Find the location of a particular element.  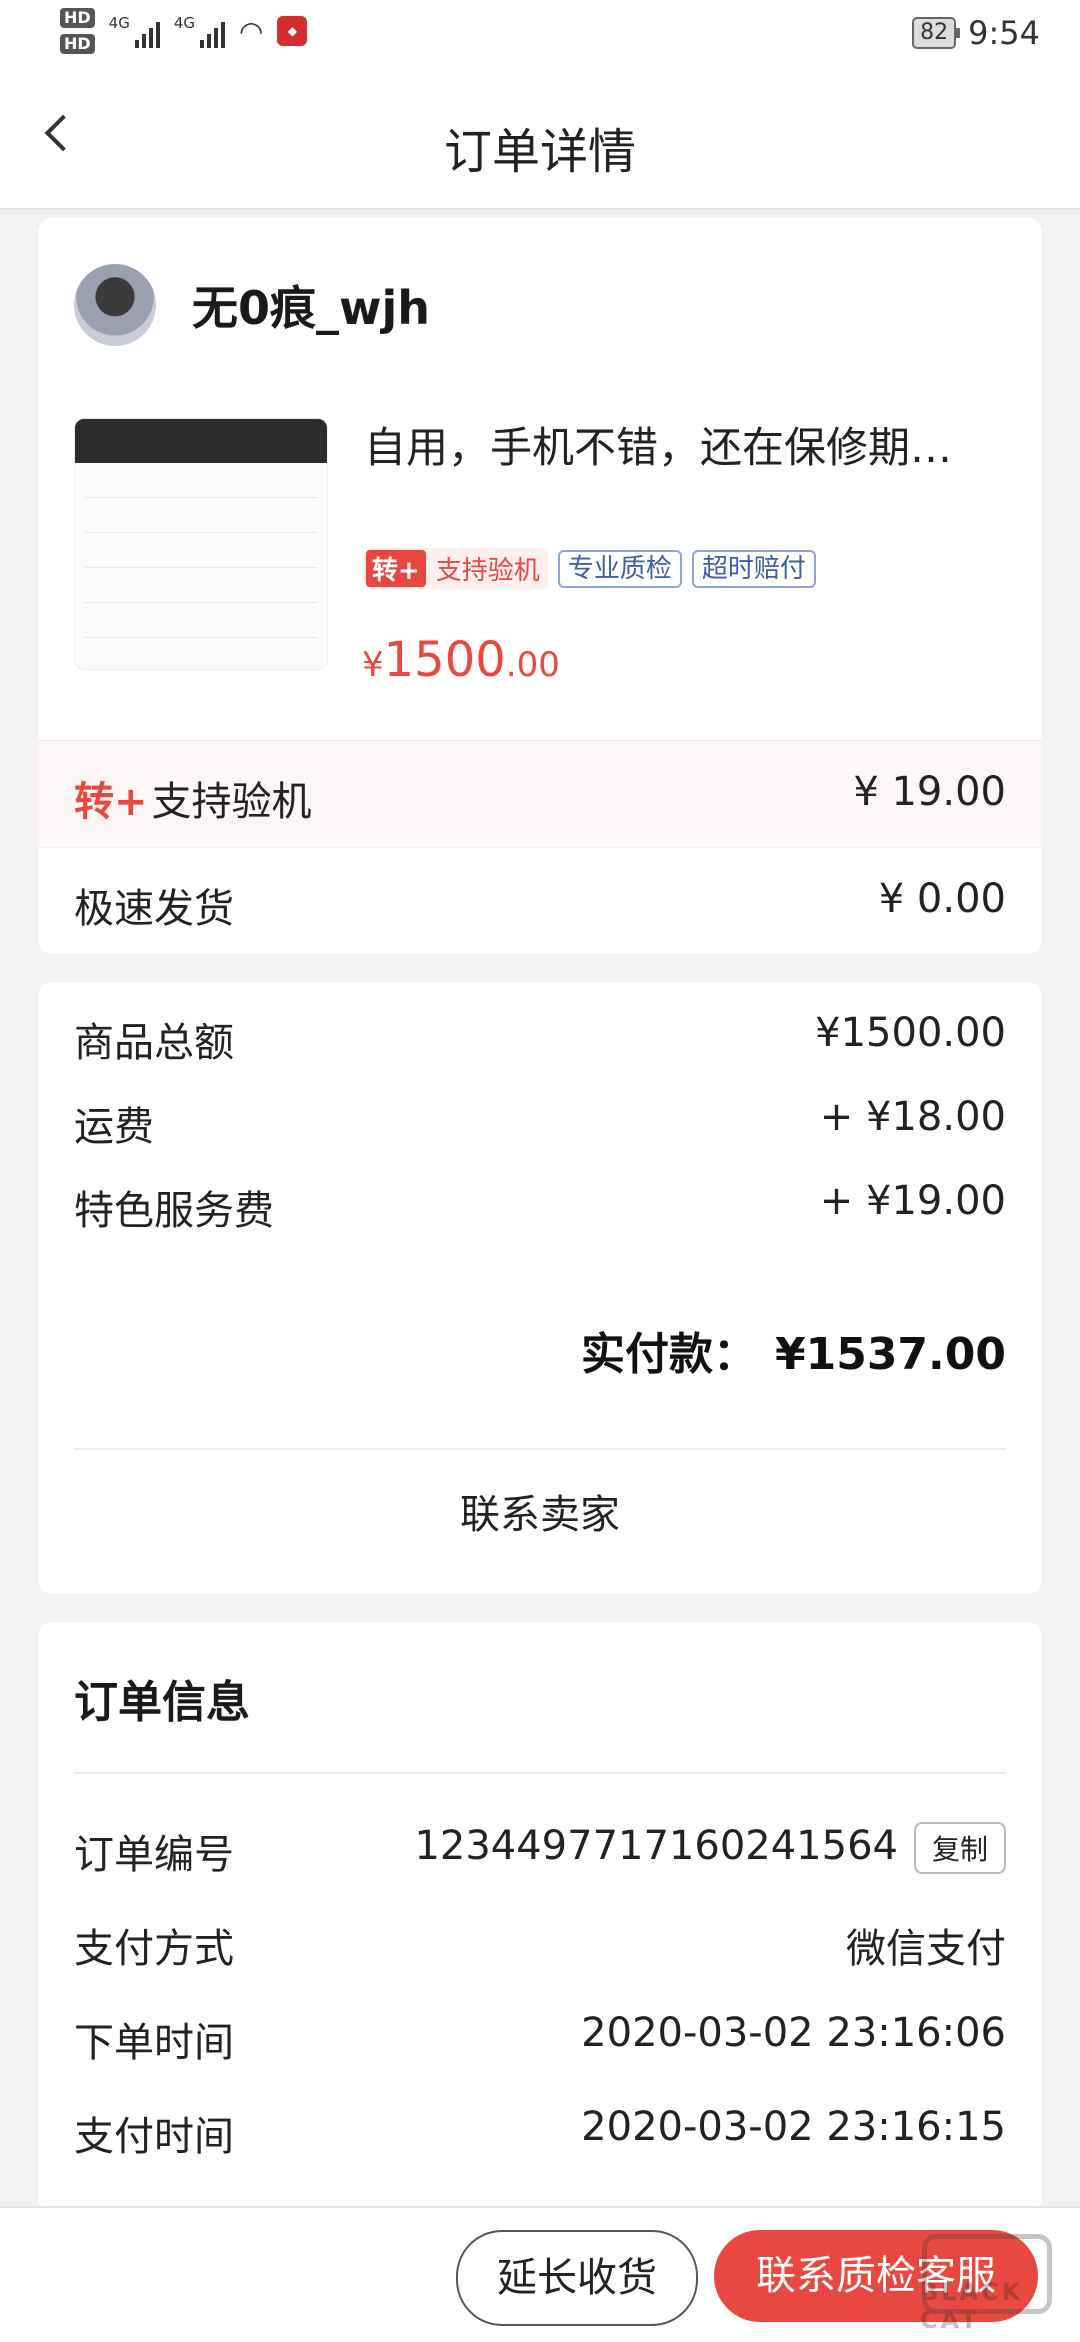

status-right: 82 9:54 is located at coordinates (976, 33).